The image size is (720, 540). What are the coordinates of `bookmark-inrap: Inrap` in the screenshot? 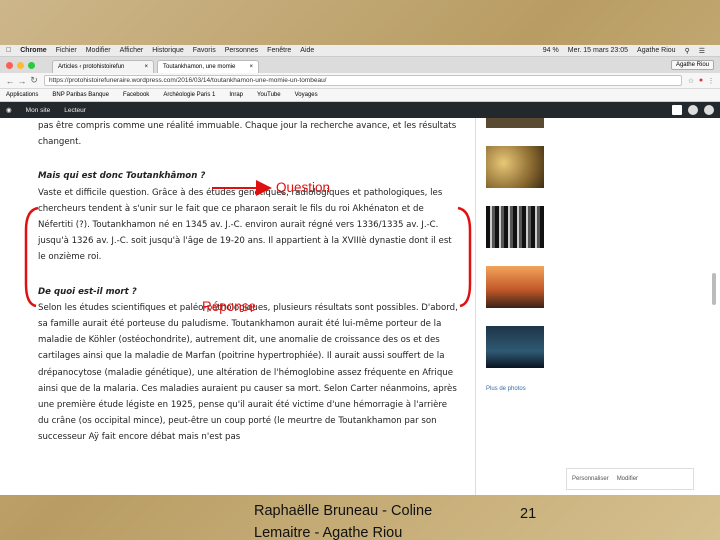 It's located at (236, 95).